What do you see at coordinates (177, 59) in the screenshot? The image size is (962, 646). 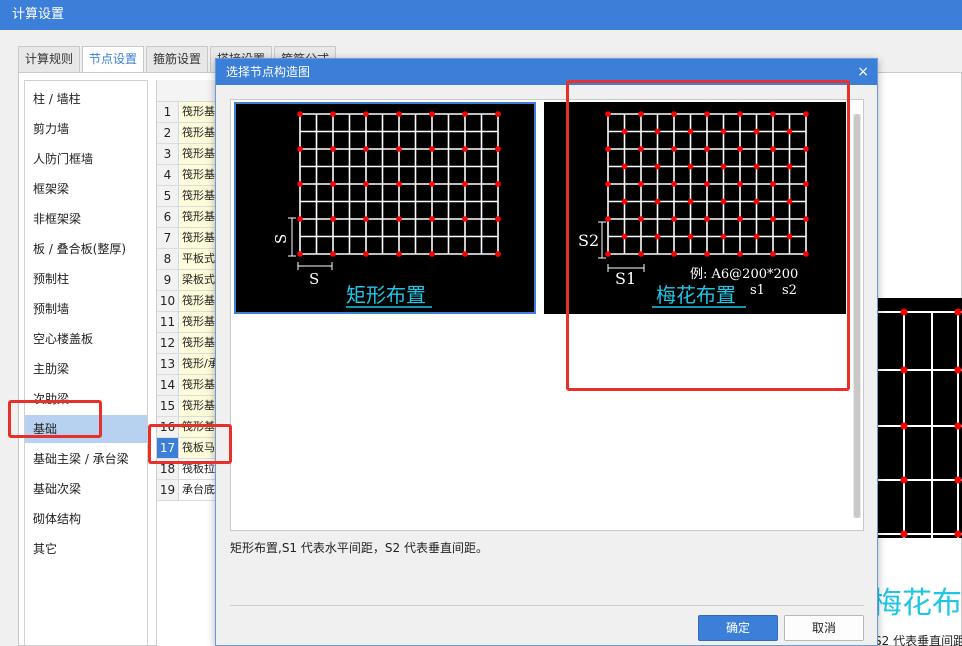 I see `tab-stirrup-settings: 箍筋设置` at bounding box center [177, 59].